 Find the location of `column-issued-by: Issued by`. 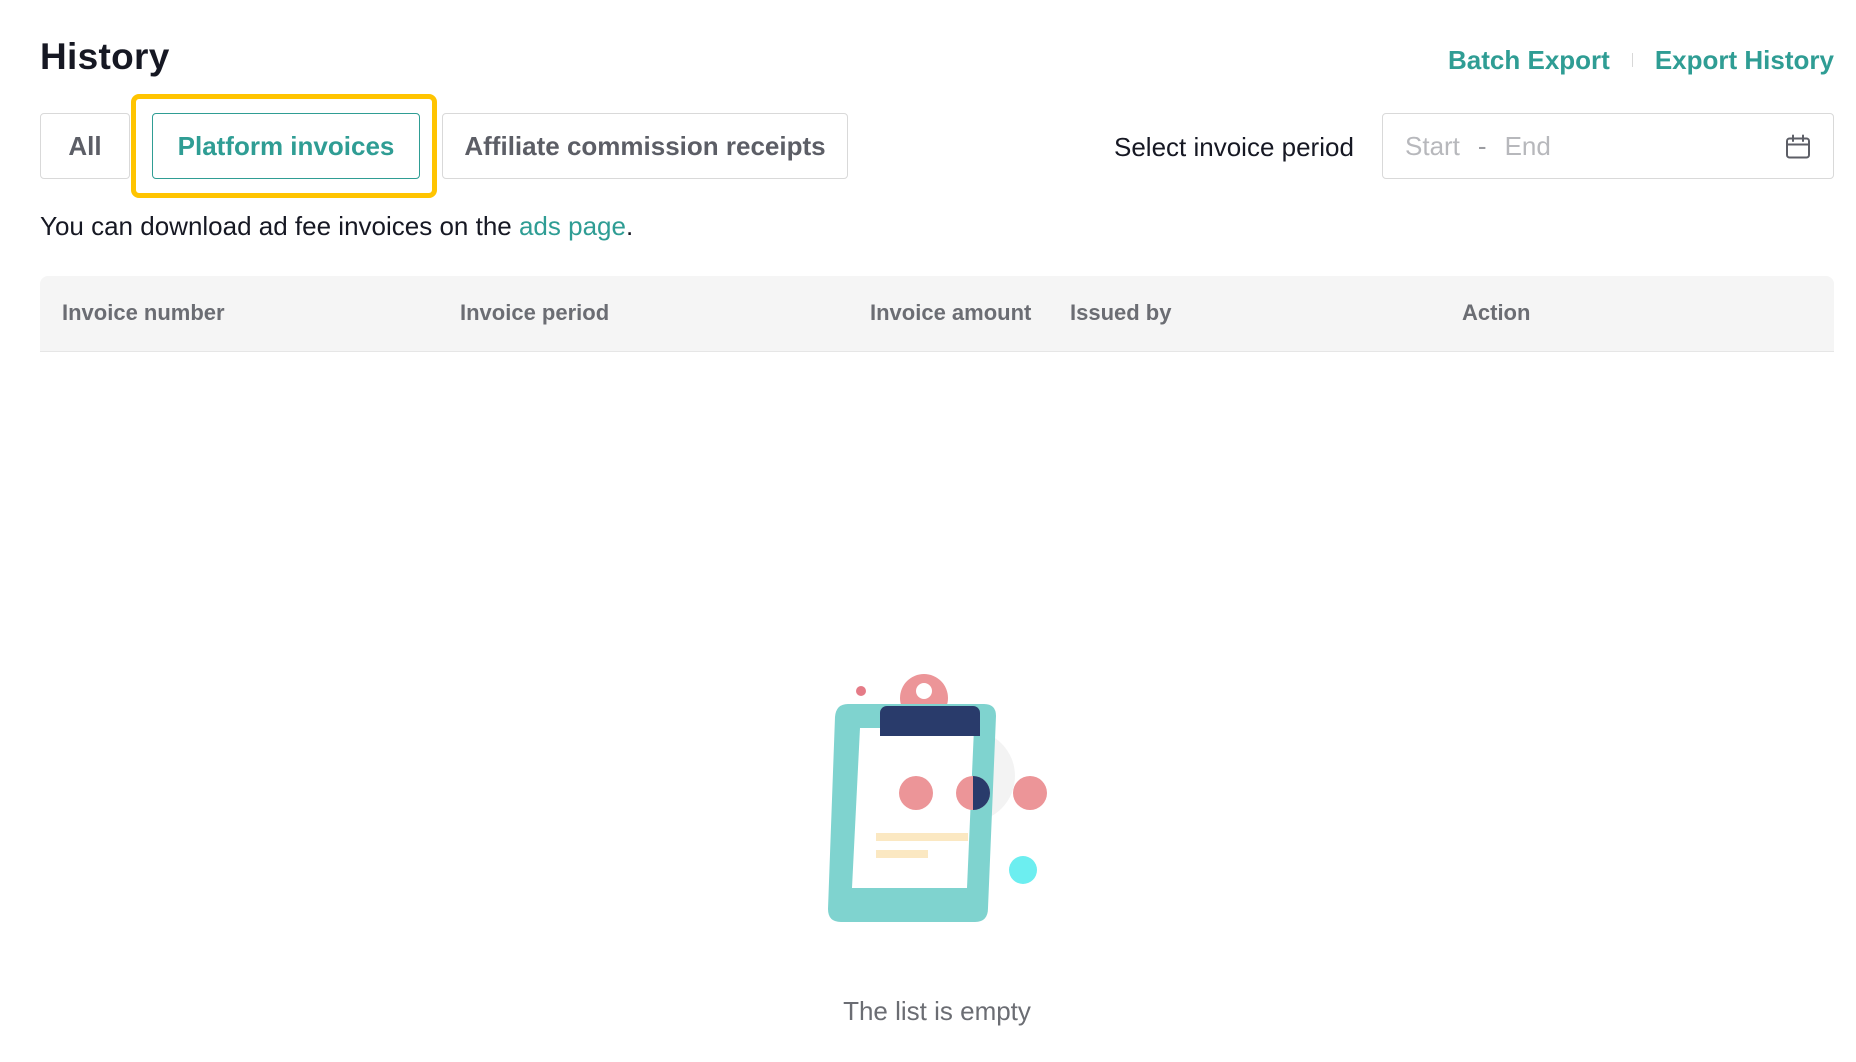

column-issued-by: Issued by is located at coordinates (1121, 312).